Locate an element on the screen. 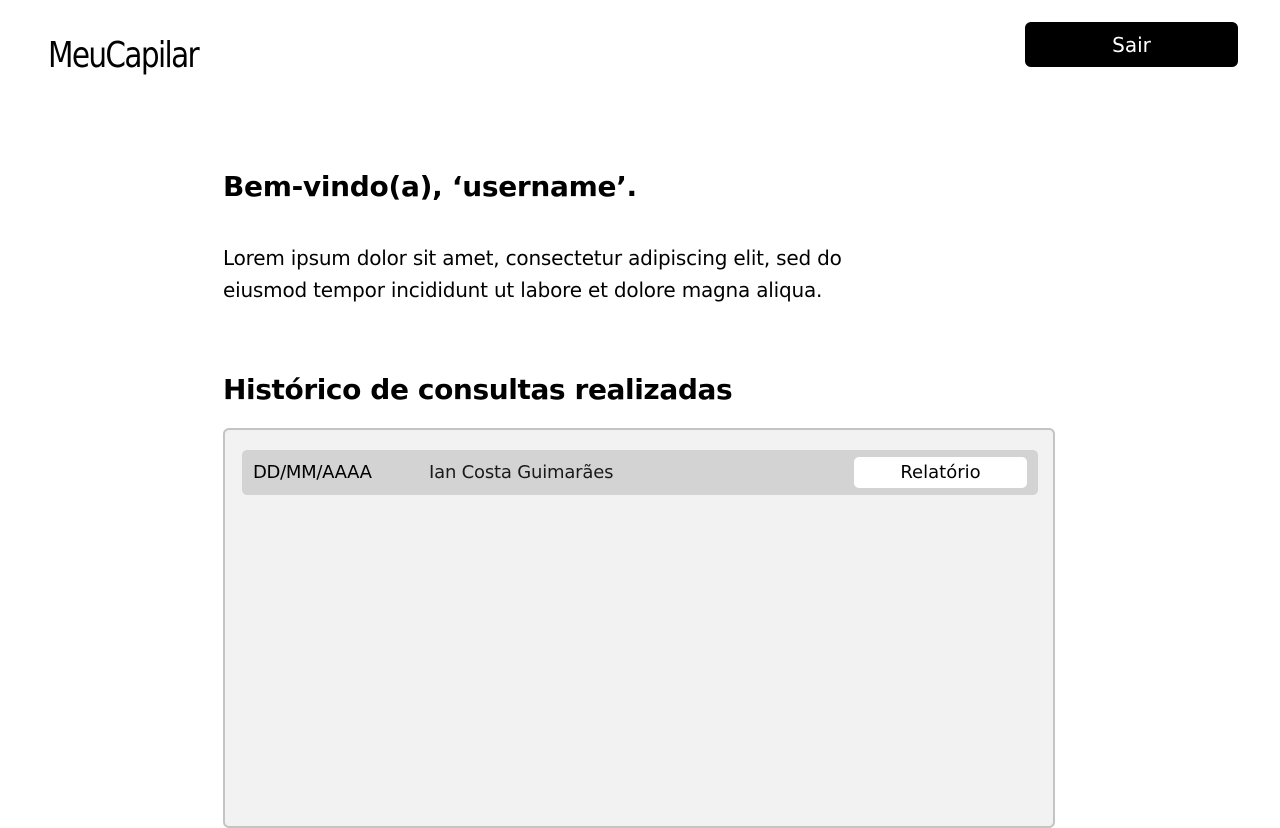 This screenshot has height=828, width=1280. report-button: Relatório is located at coordinates (940, 472).